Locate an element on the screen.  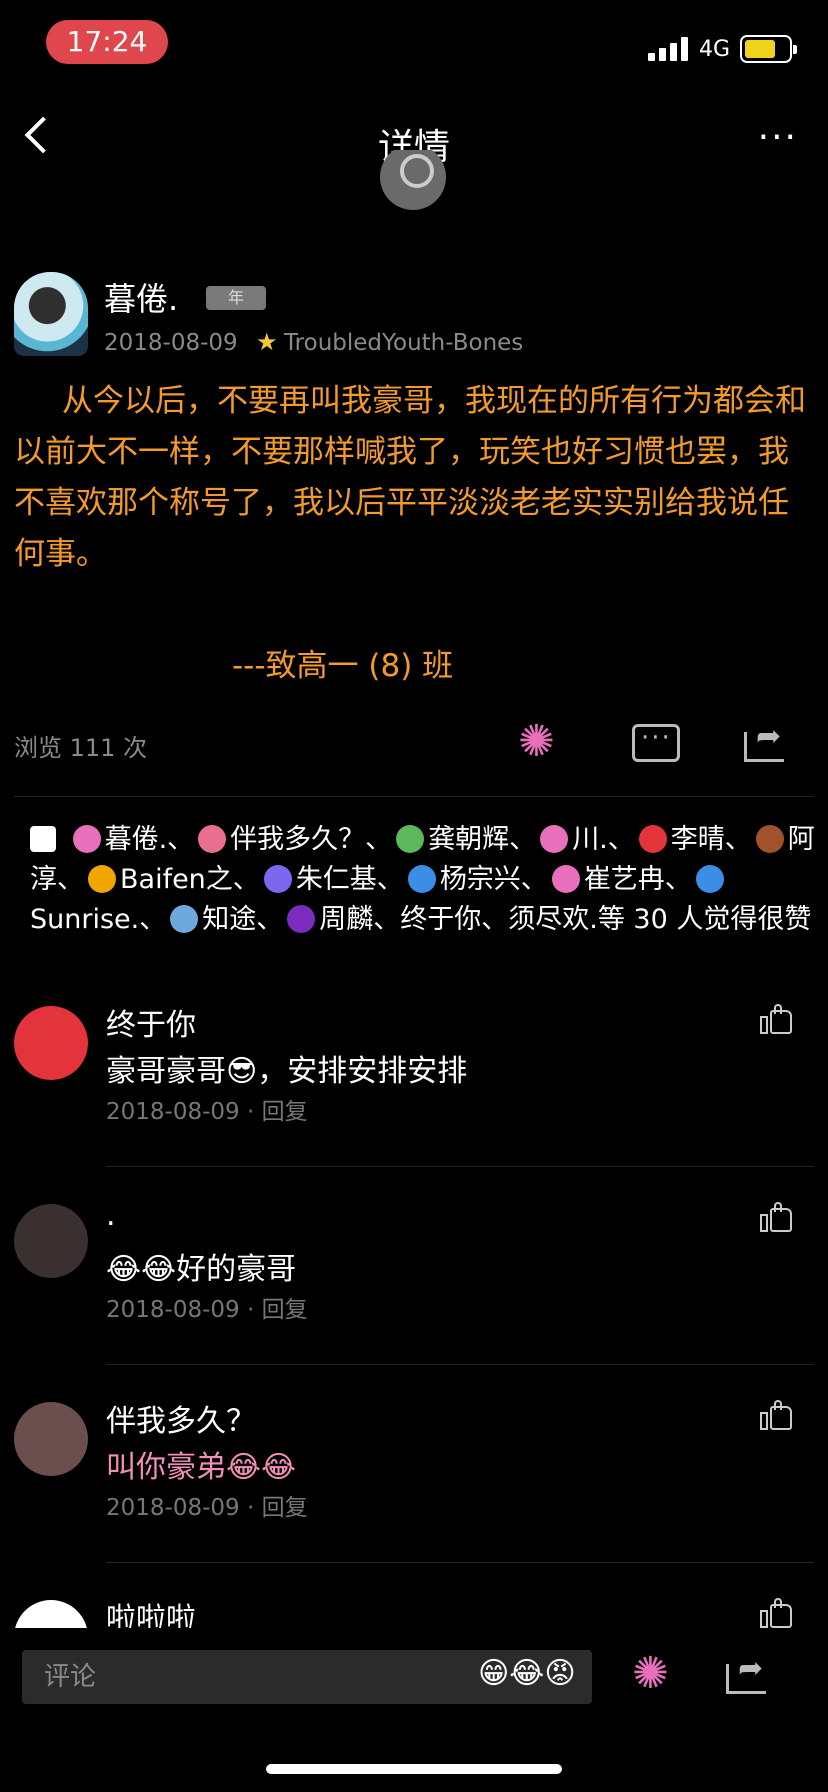
liker-name: 周麟、 is located at coordinates (359, 919).